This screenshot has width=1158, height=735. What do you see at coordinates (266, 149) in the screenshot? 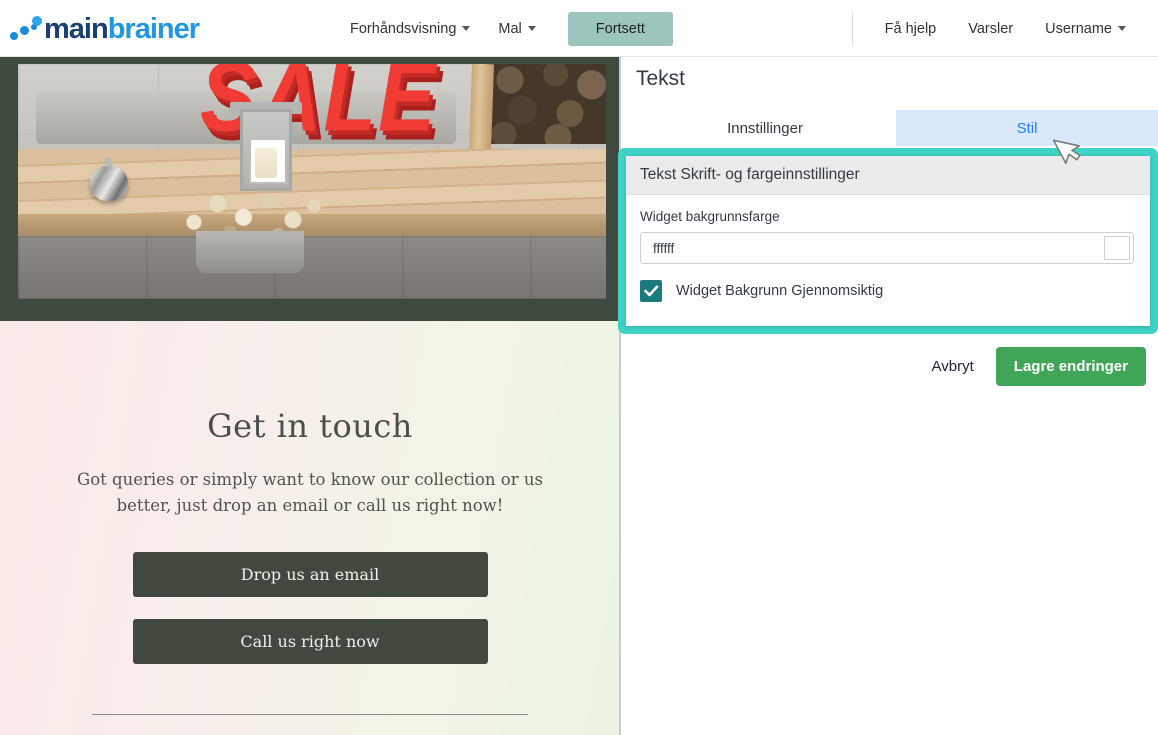
I see `photo-lantern` at bounding box center [266, 149].